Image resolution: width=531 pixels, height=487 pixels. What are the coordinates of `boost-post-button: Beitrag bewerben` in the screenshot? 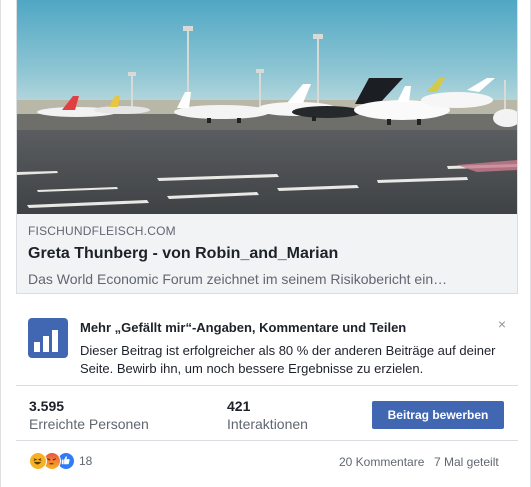 It's located at (438, 415).